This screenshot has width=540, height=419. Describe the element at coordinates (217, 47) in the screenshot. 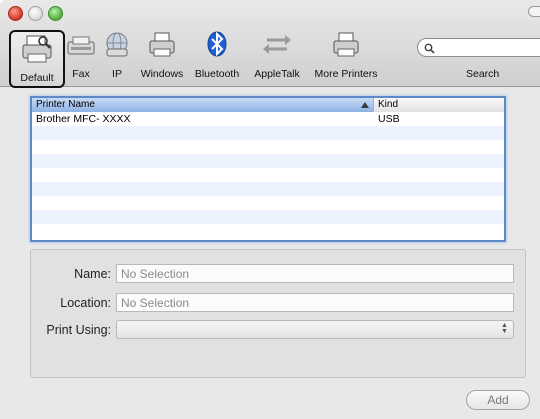

I see `bluetooth-icon` at that location.